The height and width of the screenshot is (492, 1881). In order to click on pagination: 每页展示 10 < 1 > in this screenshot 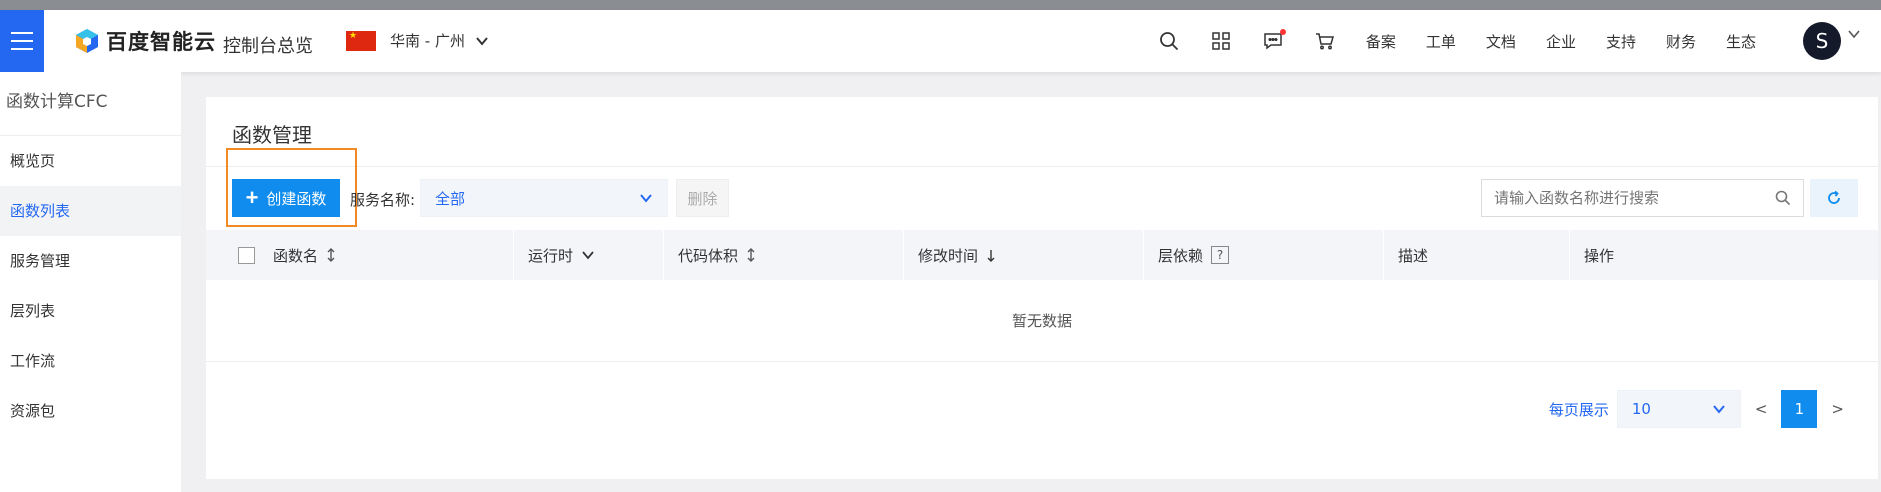, I will do `click(1703, 409)`.